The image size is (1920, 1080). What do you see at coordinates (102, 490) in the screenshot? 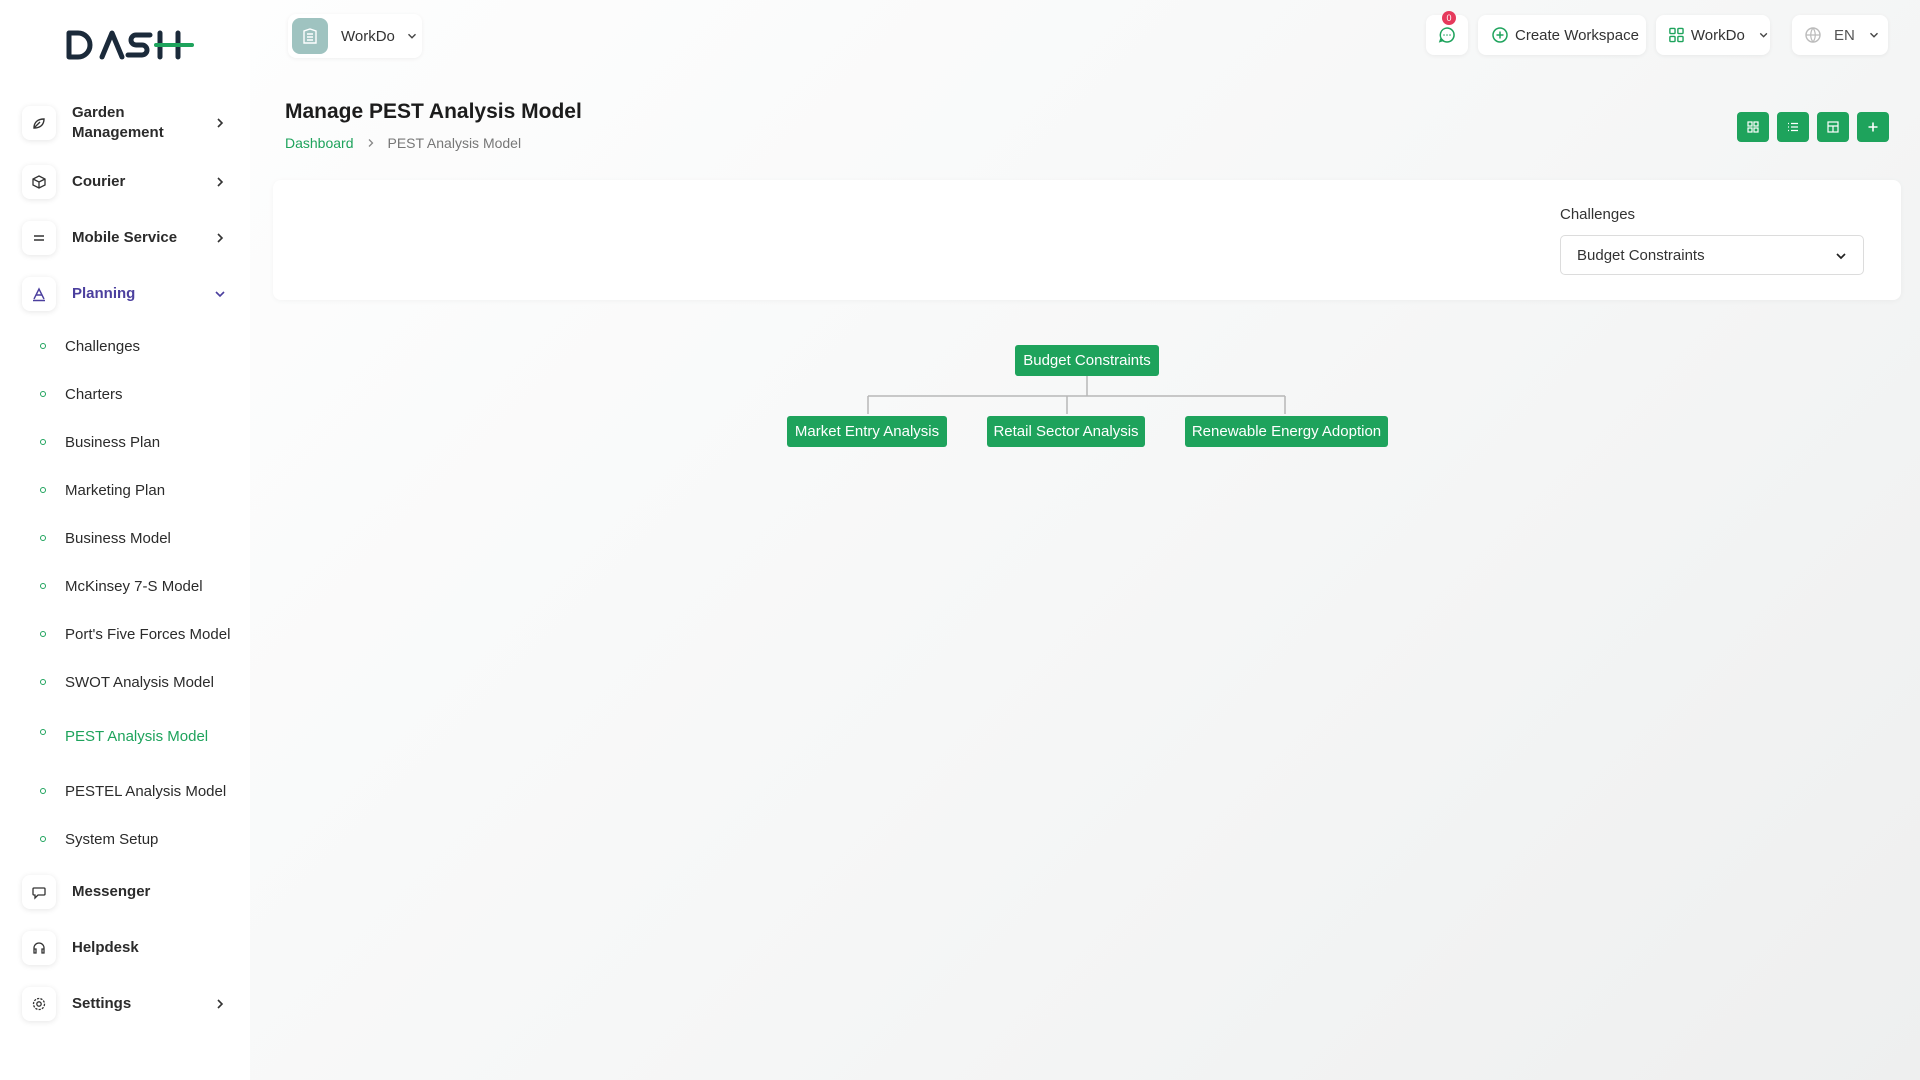
I see `sidebar-subitem-marketing-plan: Marketing Plan` at bounding box center [102, 490].